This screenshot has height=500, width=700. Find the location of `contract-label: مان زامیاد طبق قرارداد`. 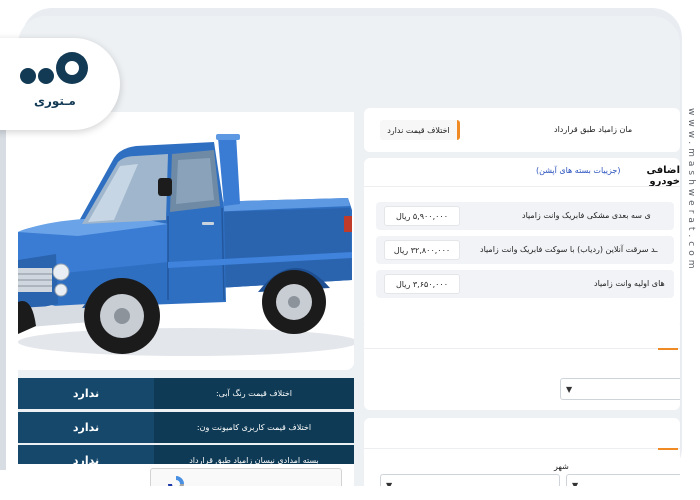

contract-label: مان زامیاد طبق قرارداد is located at coordinates (593, 129).